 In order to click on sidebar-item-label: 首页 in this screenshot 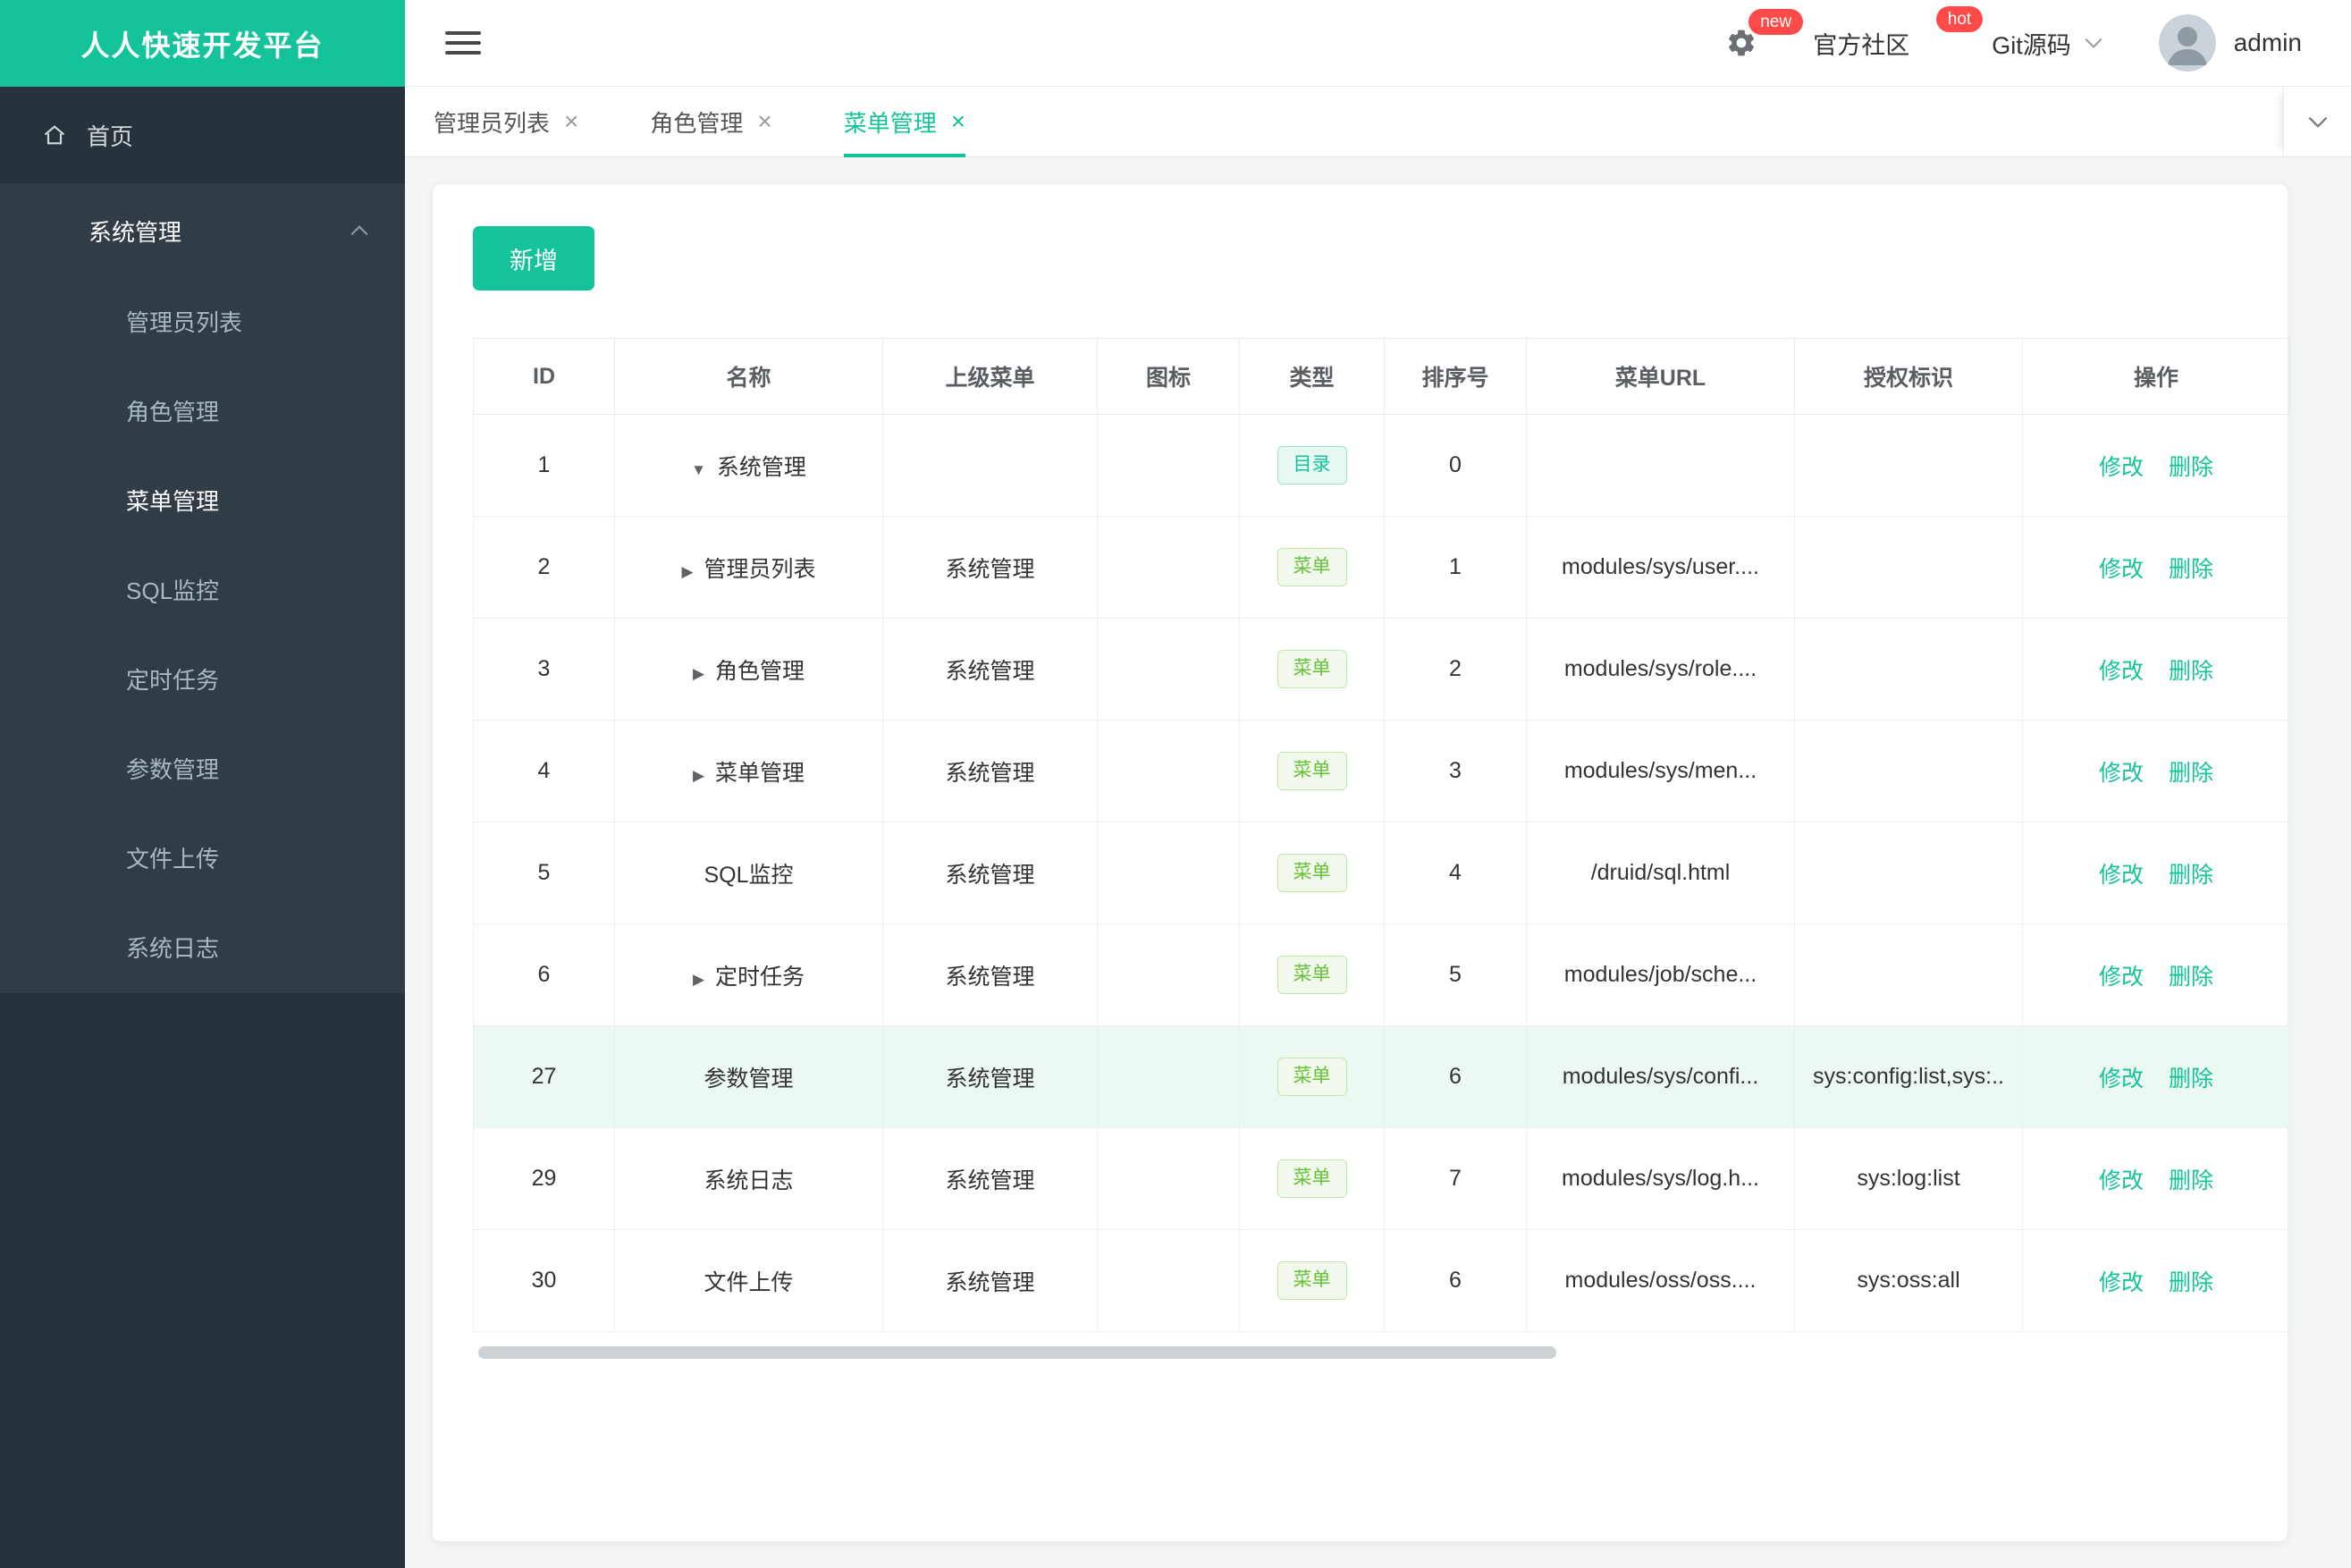, I will do `click(110, 136)`.